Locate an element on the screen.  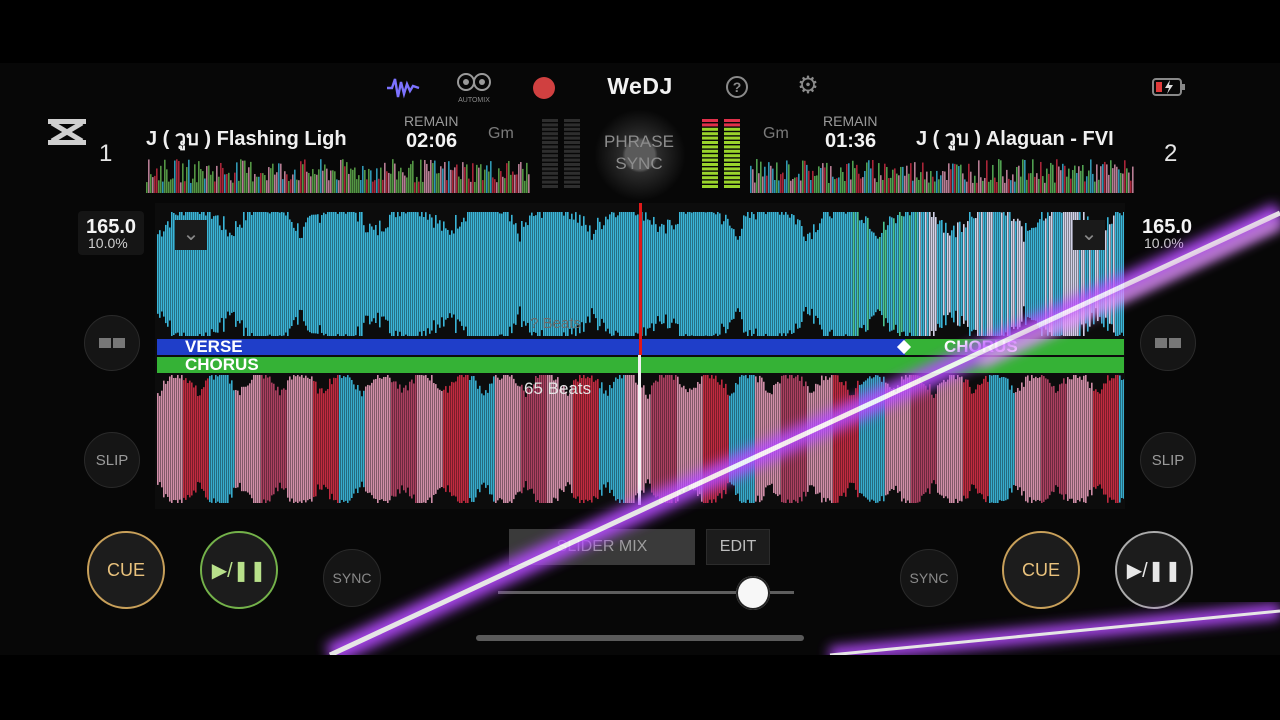
deck2-slip-button: SLIP is located at coordinates (1168, 460).